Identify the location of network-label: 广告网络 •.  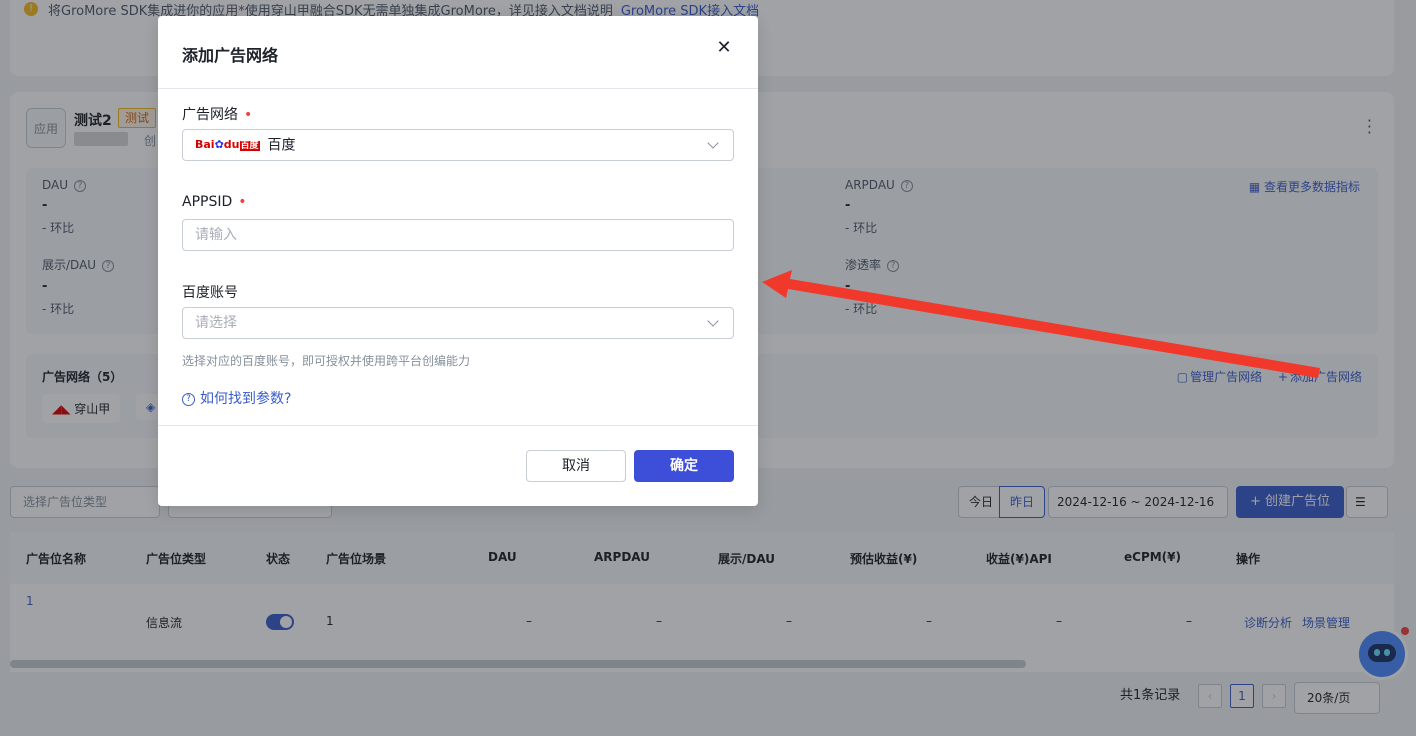
(217, 115).